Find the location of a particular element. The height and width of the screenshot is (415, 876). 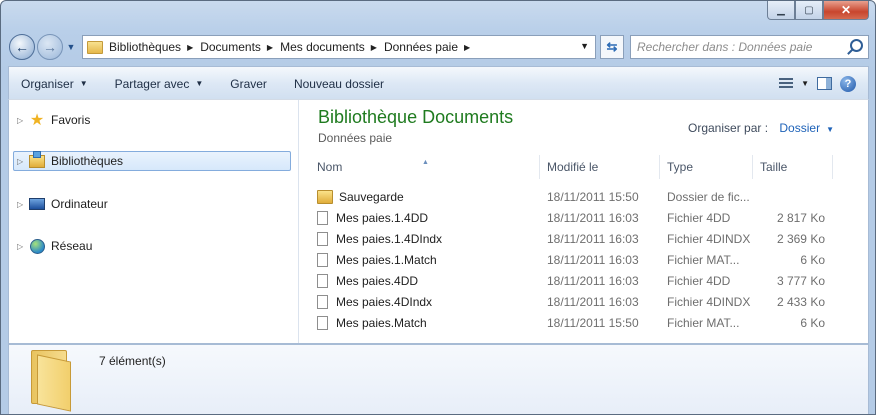

organize-label: Organiser is located at coordinates (47, 83).